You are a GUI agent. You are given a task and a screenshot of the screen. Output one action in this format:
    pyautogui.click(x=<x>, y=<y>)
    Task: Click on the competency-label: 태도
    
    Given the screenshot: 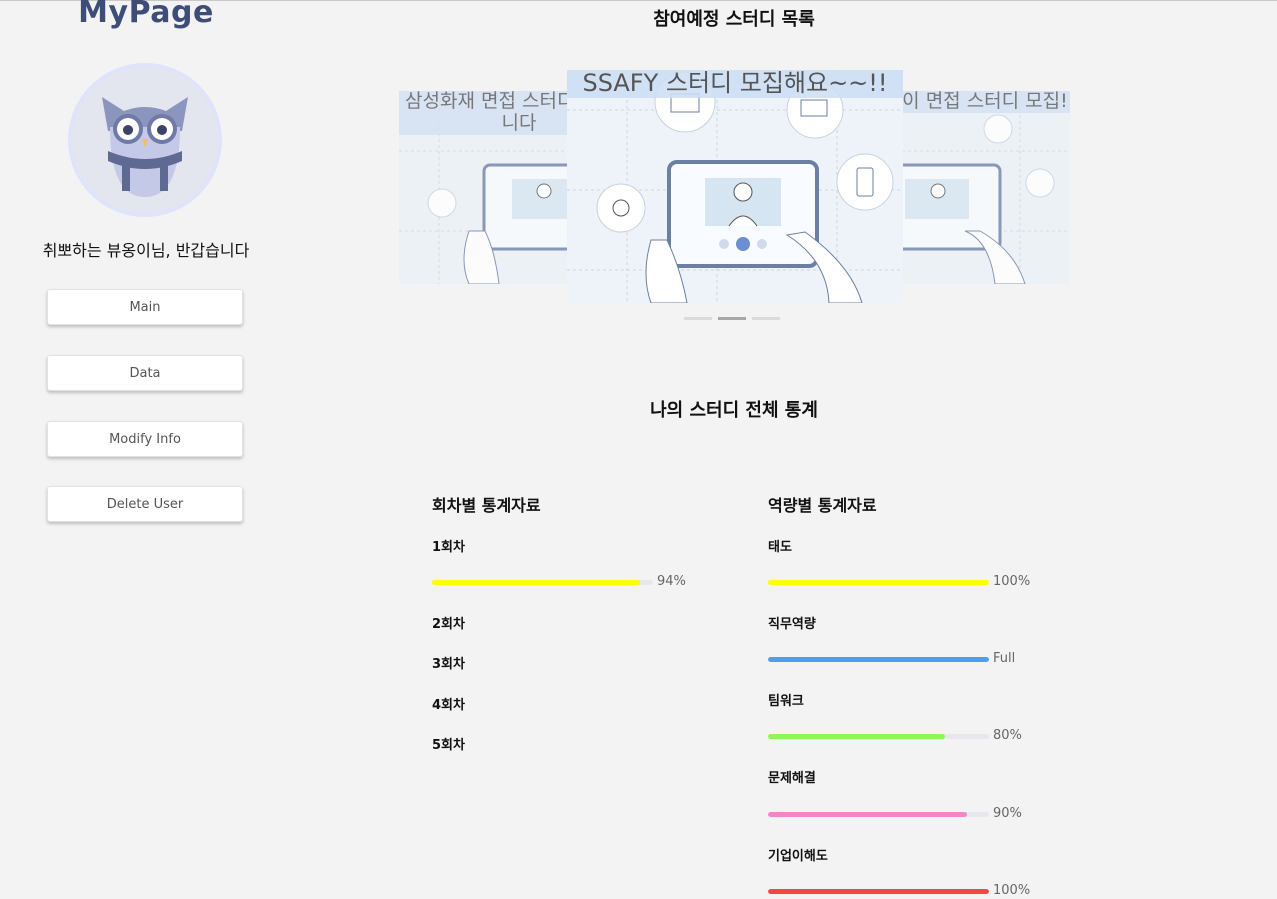 What is the action you would take?
    pyautogui.click(x=780, y=547)
    